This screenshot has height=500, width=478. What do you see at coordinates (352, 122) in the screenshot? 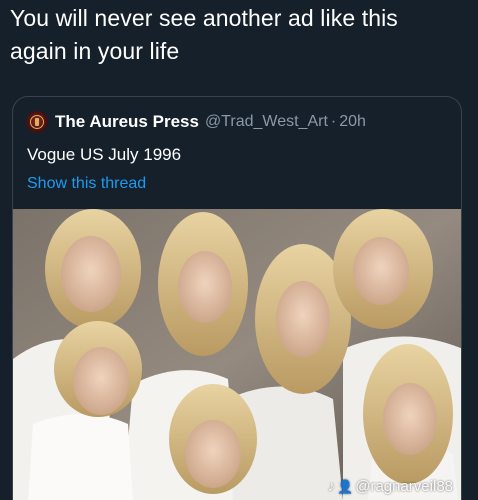
I see `tweet-age: 20h` at bounding box center [352, 122].